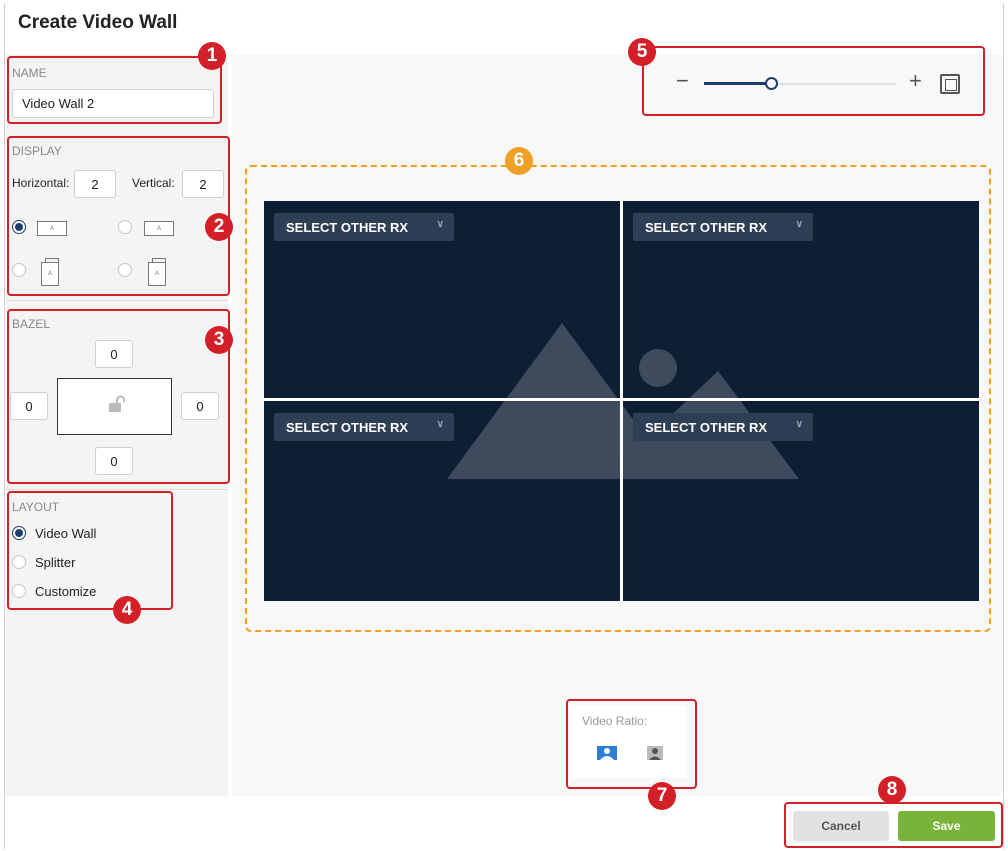 The image size is (1008, 851). I want to click on horizontal-count-input: 2, so click(95, 184).